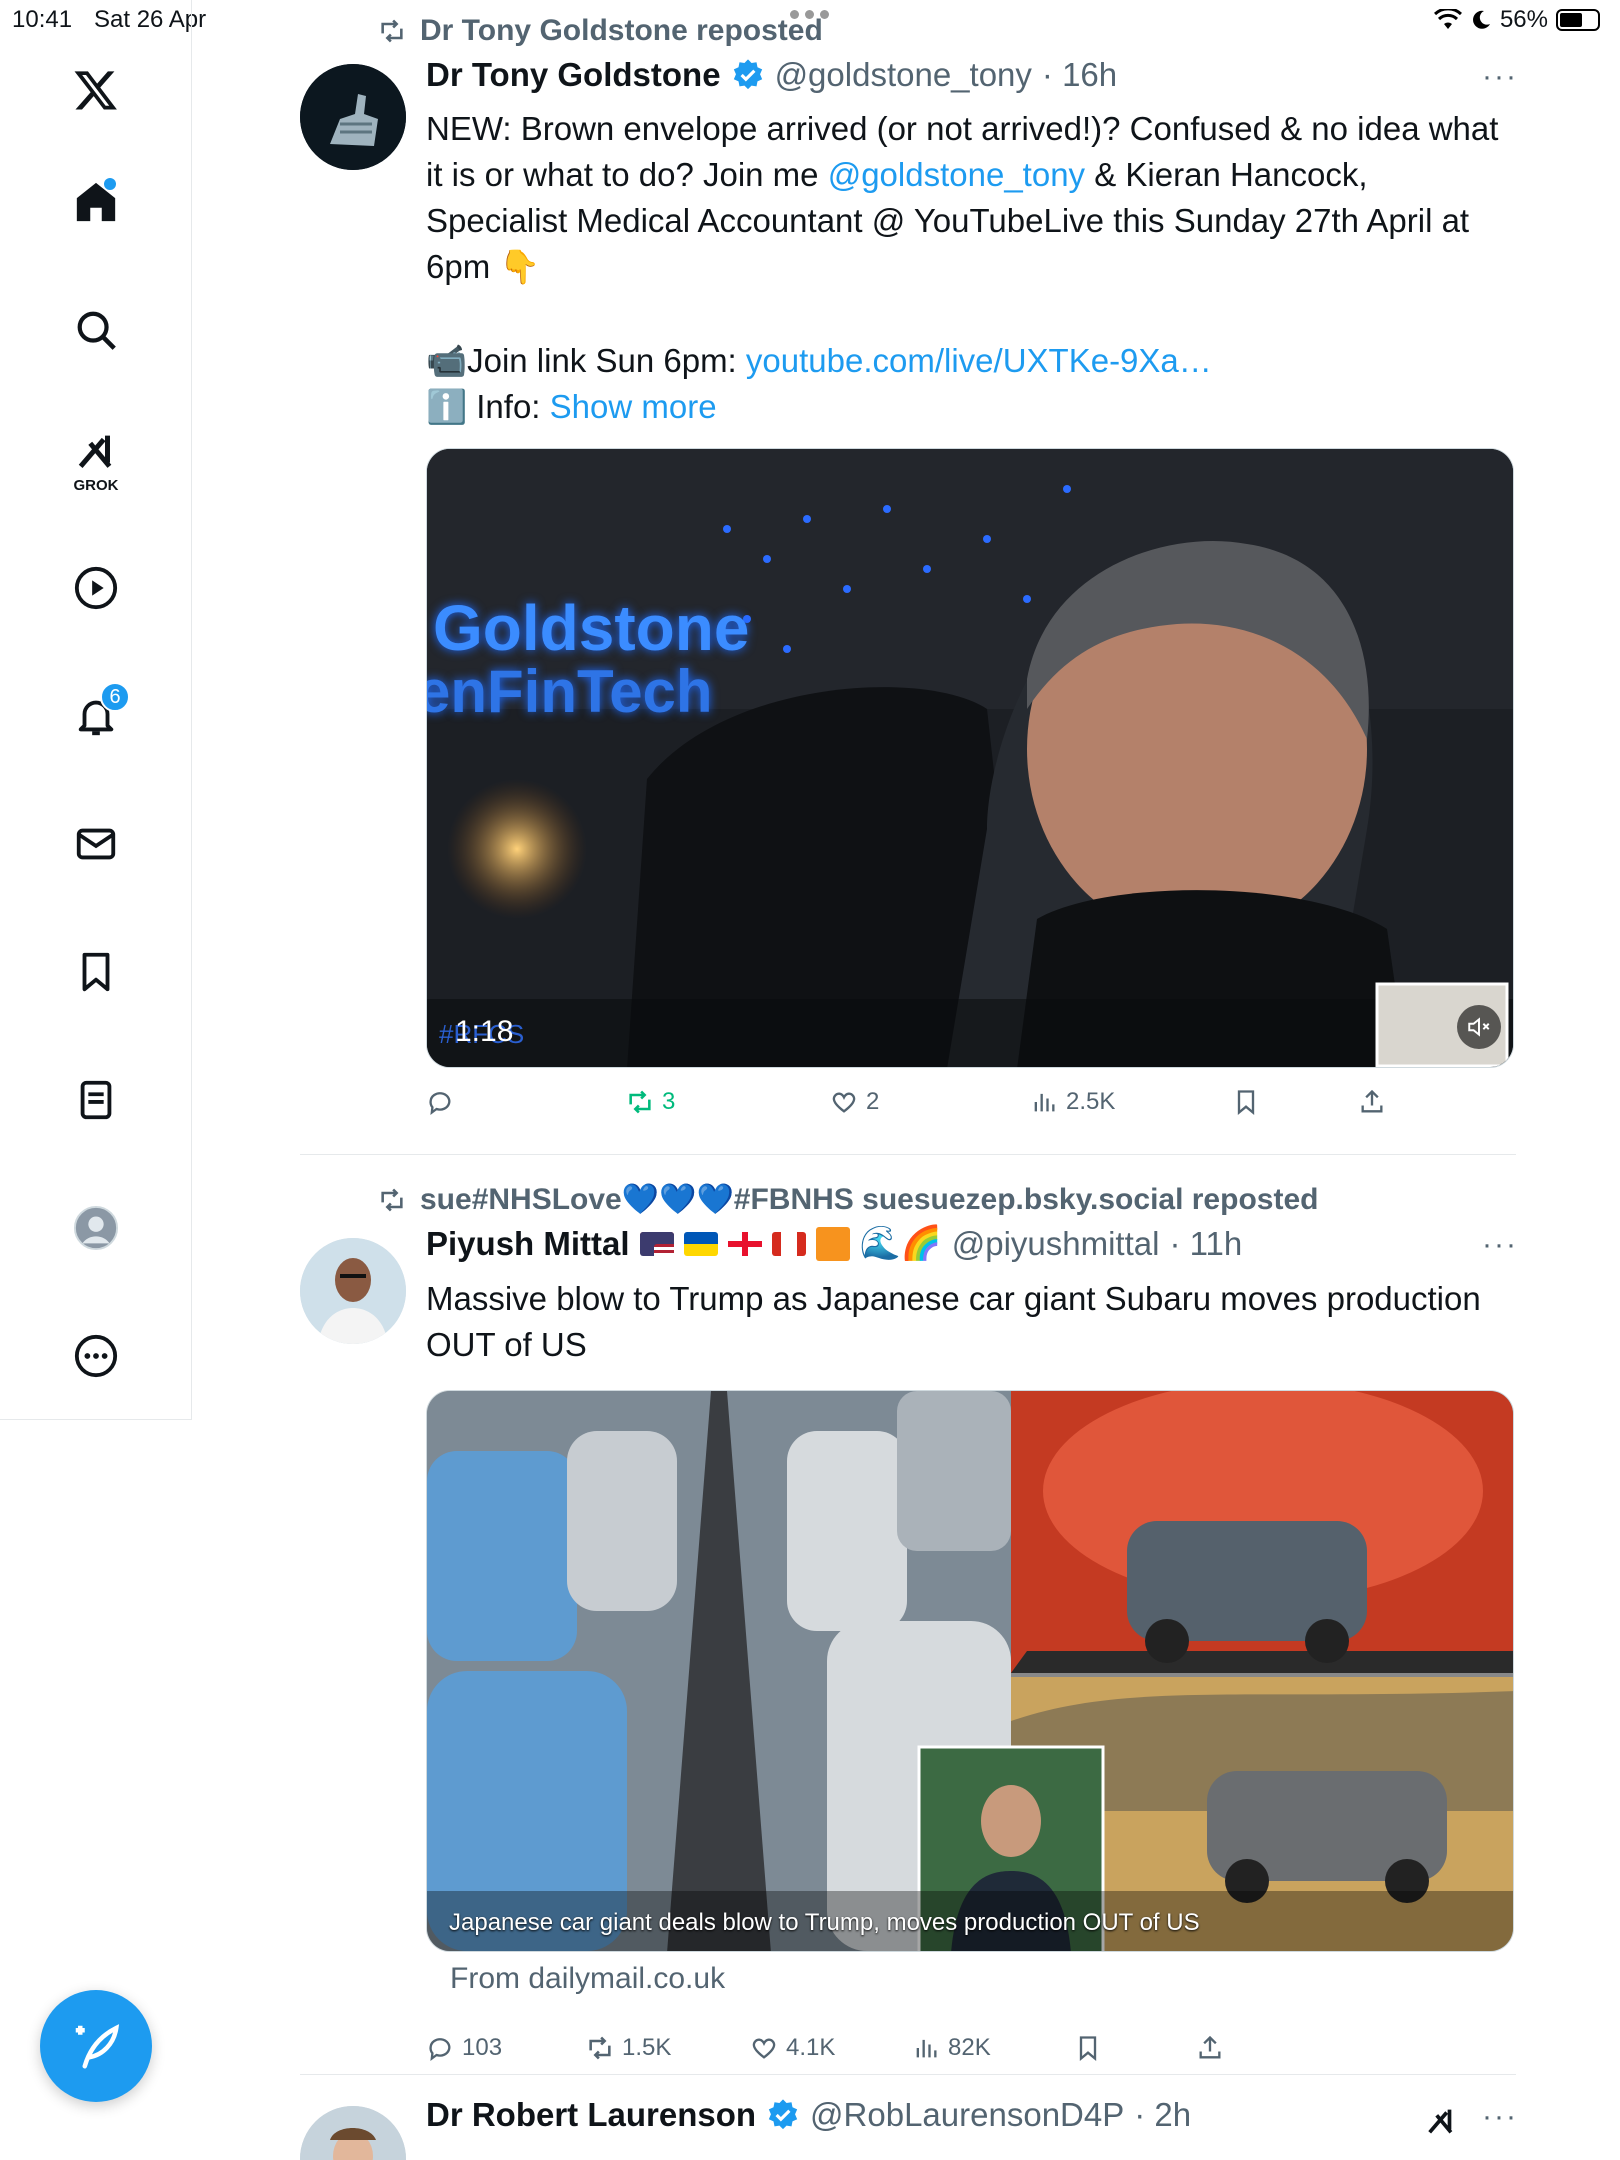 The height and width of the screenshot is (2160, 1620). What do you see at coordinates (1079, 75) in the screenshot?
I see `post-time: · 16h` at bounding box center [1079, 75].